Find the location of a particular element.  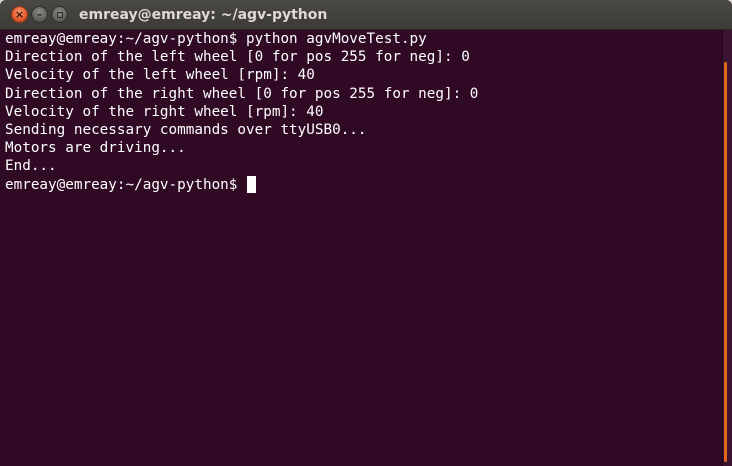

maximize-button is located at coordinates (59, 14).